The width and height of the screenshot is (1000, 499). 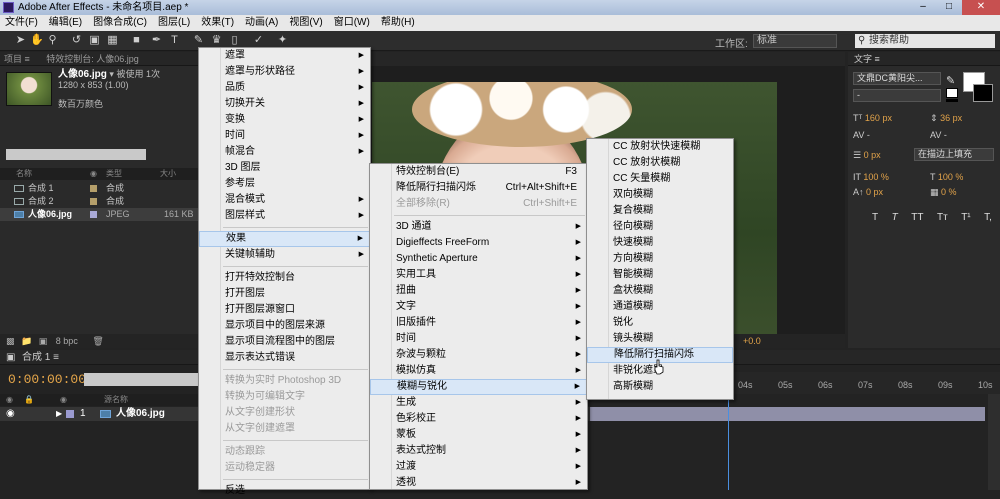 What do you see at coordinates (22, 23) in the screenshot?
I see `menu-file: 文件(F)` at bounding box center [22, 23].